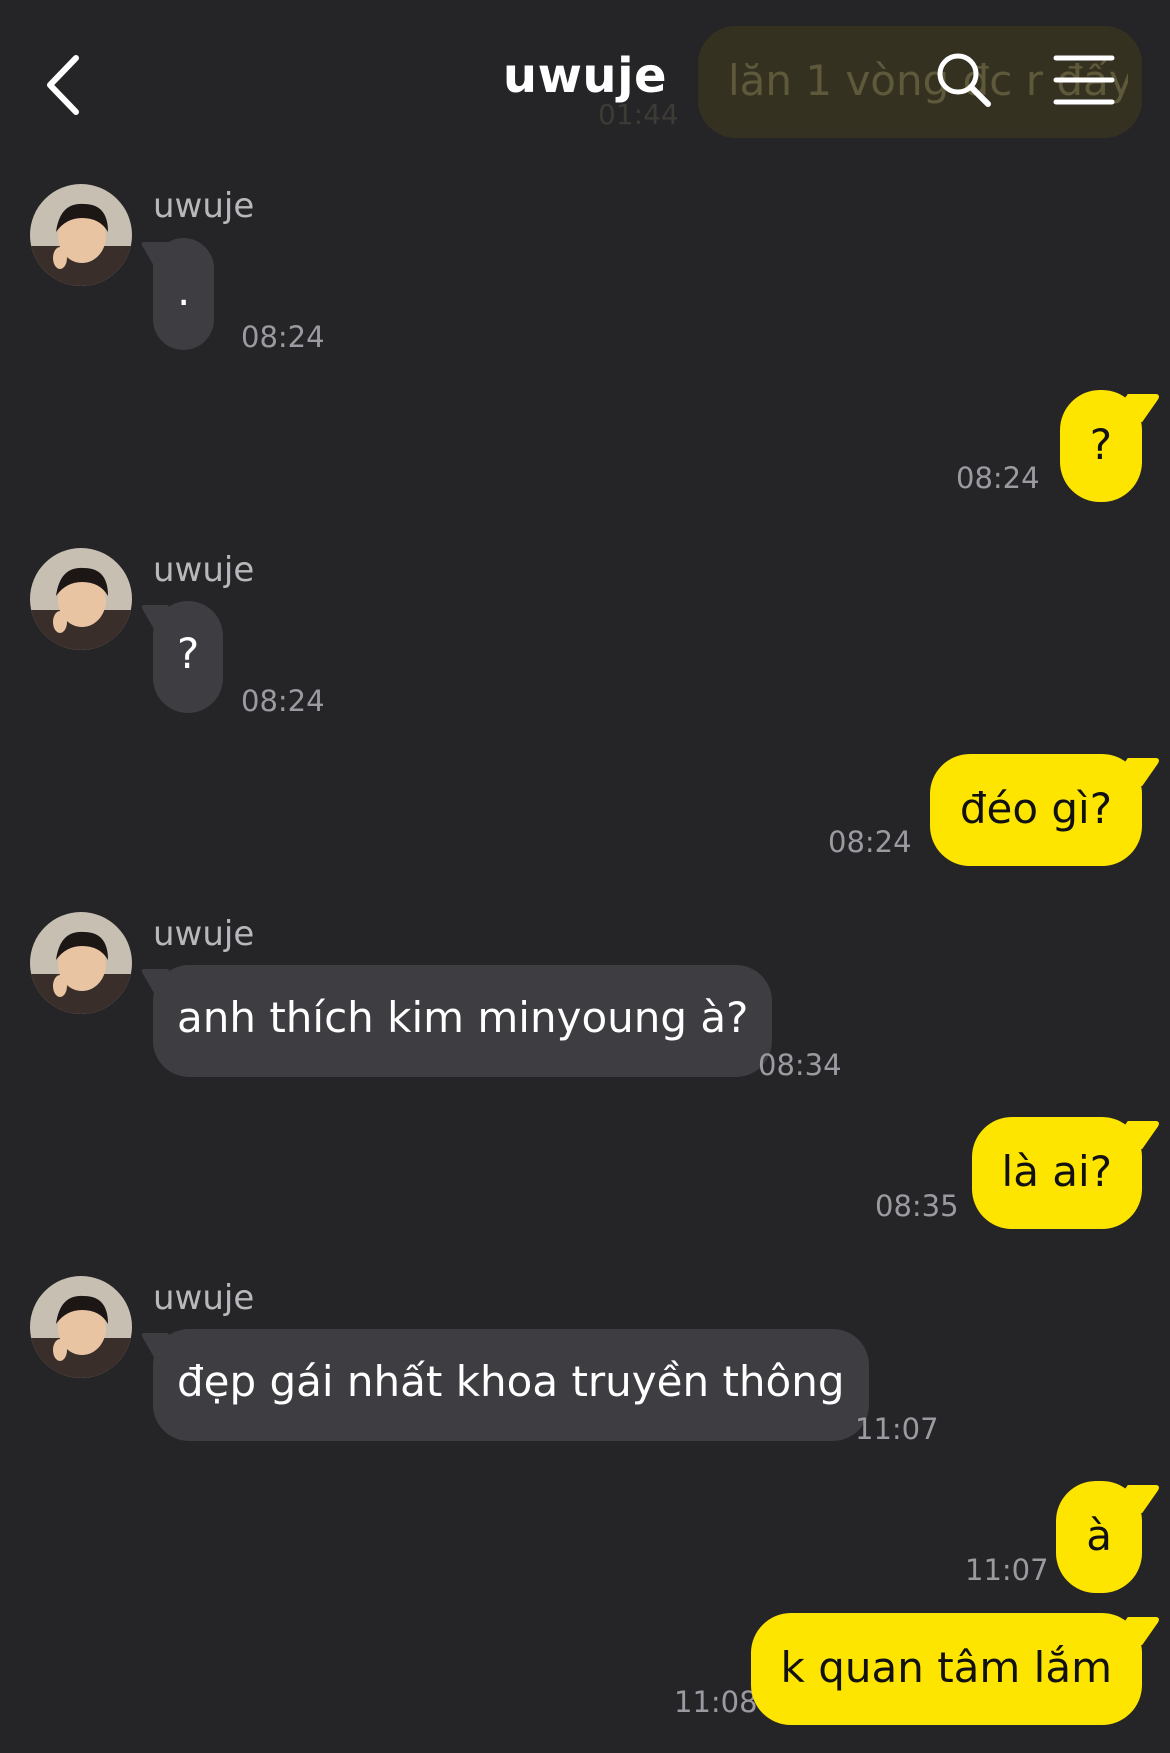 The image size is (1170, 1753). What do you see at coordinates (184, 290) in the screenshot?
I see `message-text: .` at bounding box center [184, 290].